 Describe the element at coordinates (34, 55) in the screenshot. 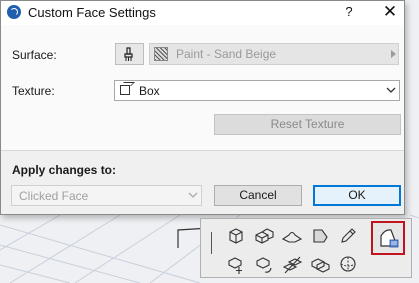

I see `surface-label: Surface:` at that location.